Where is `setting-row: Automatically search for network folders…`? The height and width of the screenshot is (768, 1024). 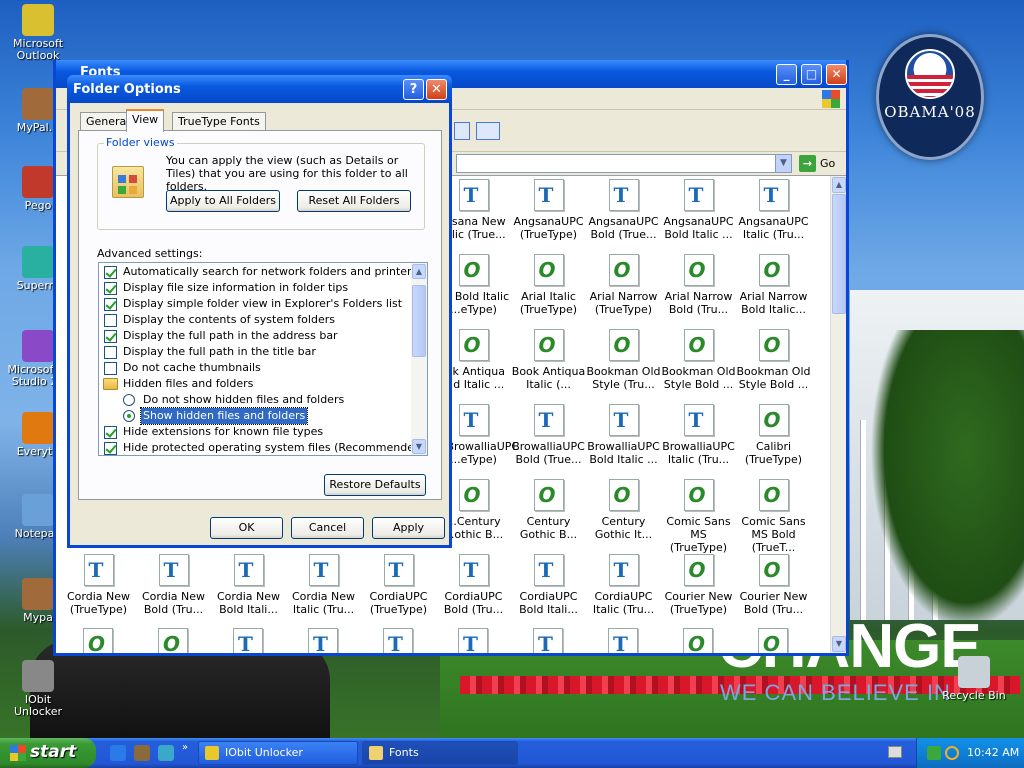 setting-row: Automatically search for network folders… is located at coordinates (258, 272).